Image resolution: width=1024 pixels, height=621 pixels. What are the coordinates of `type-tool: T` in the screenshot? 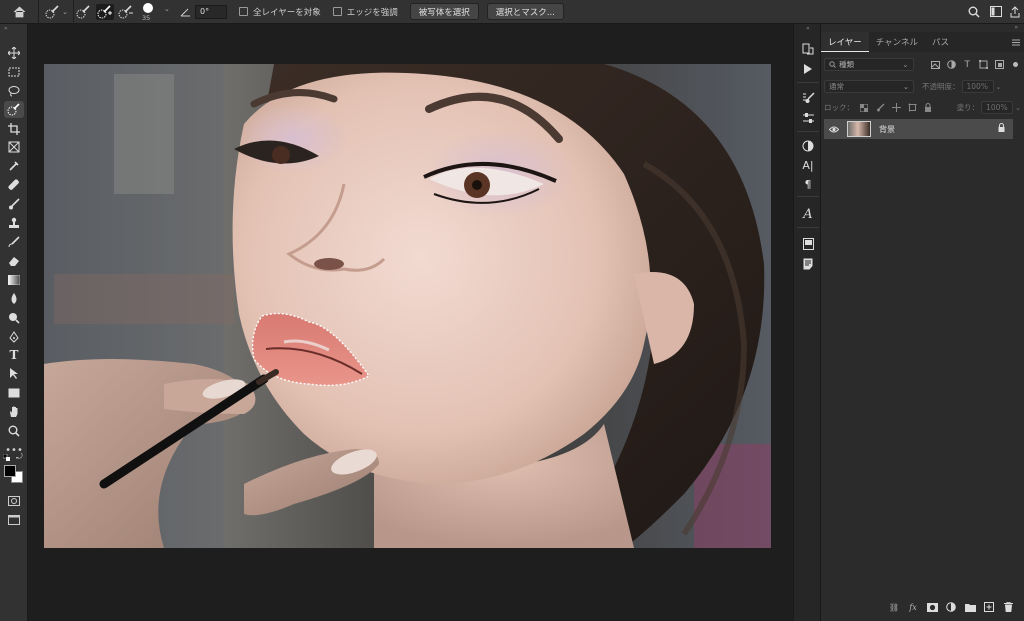 It's located at (14, 354).